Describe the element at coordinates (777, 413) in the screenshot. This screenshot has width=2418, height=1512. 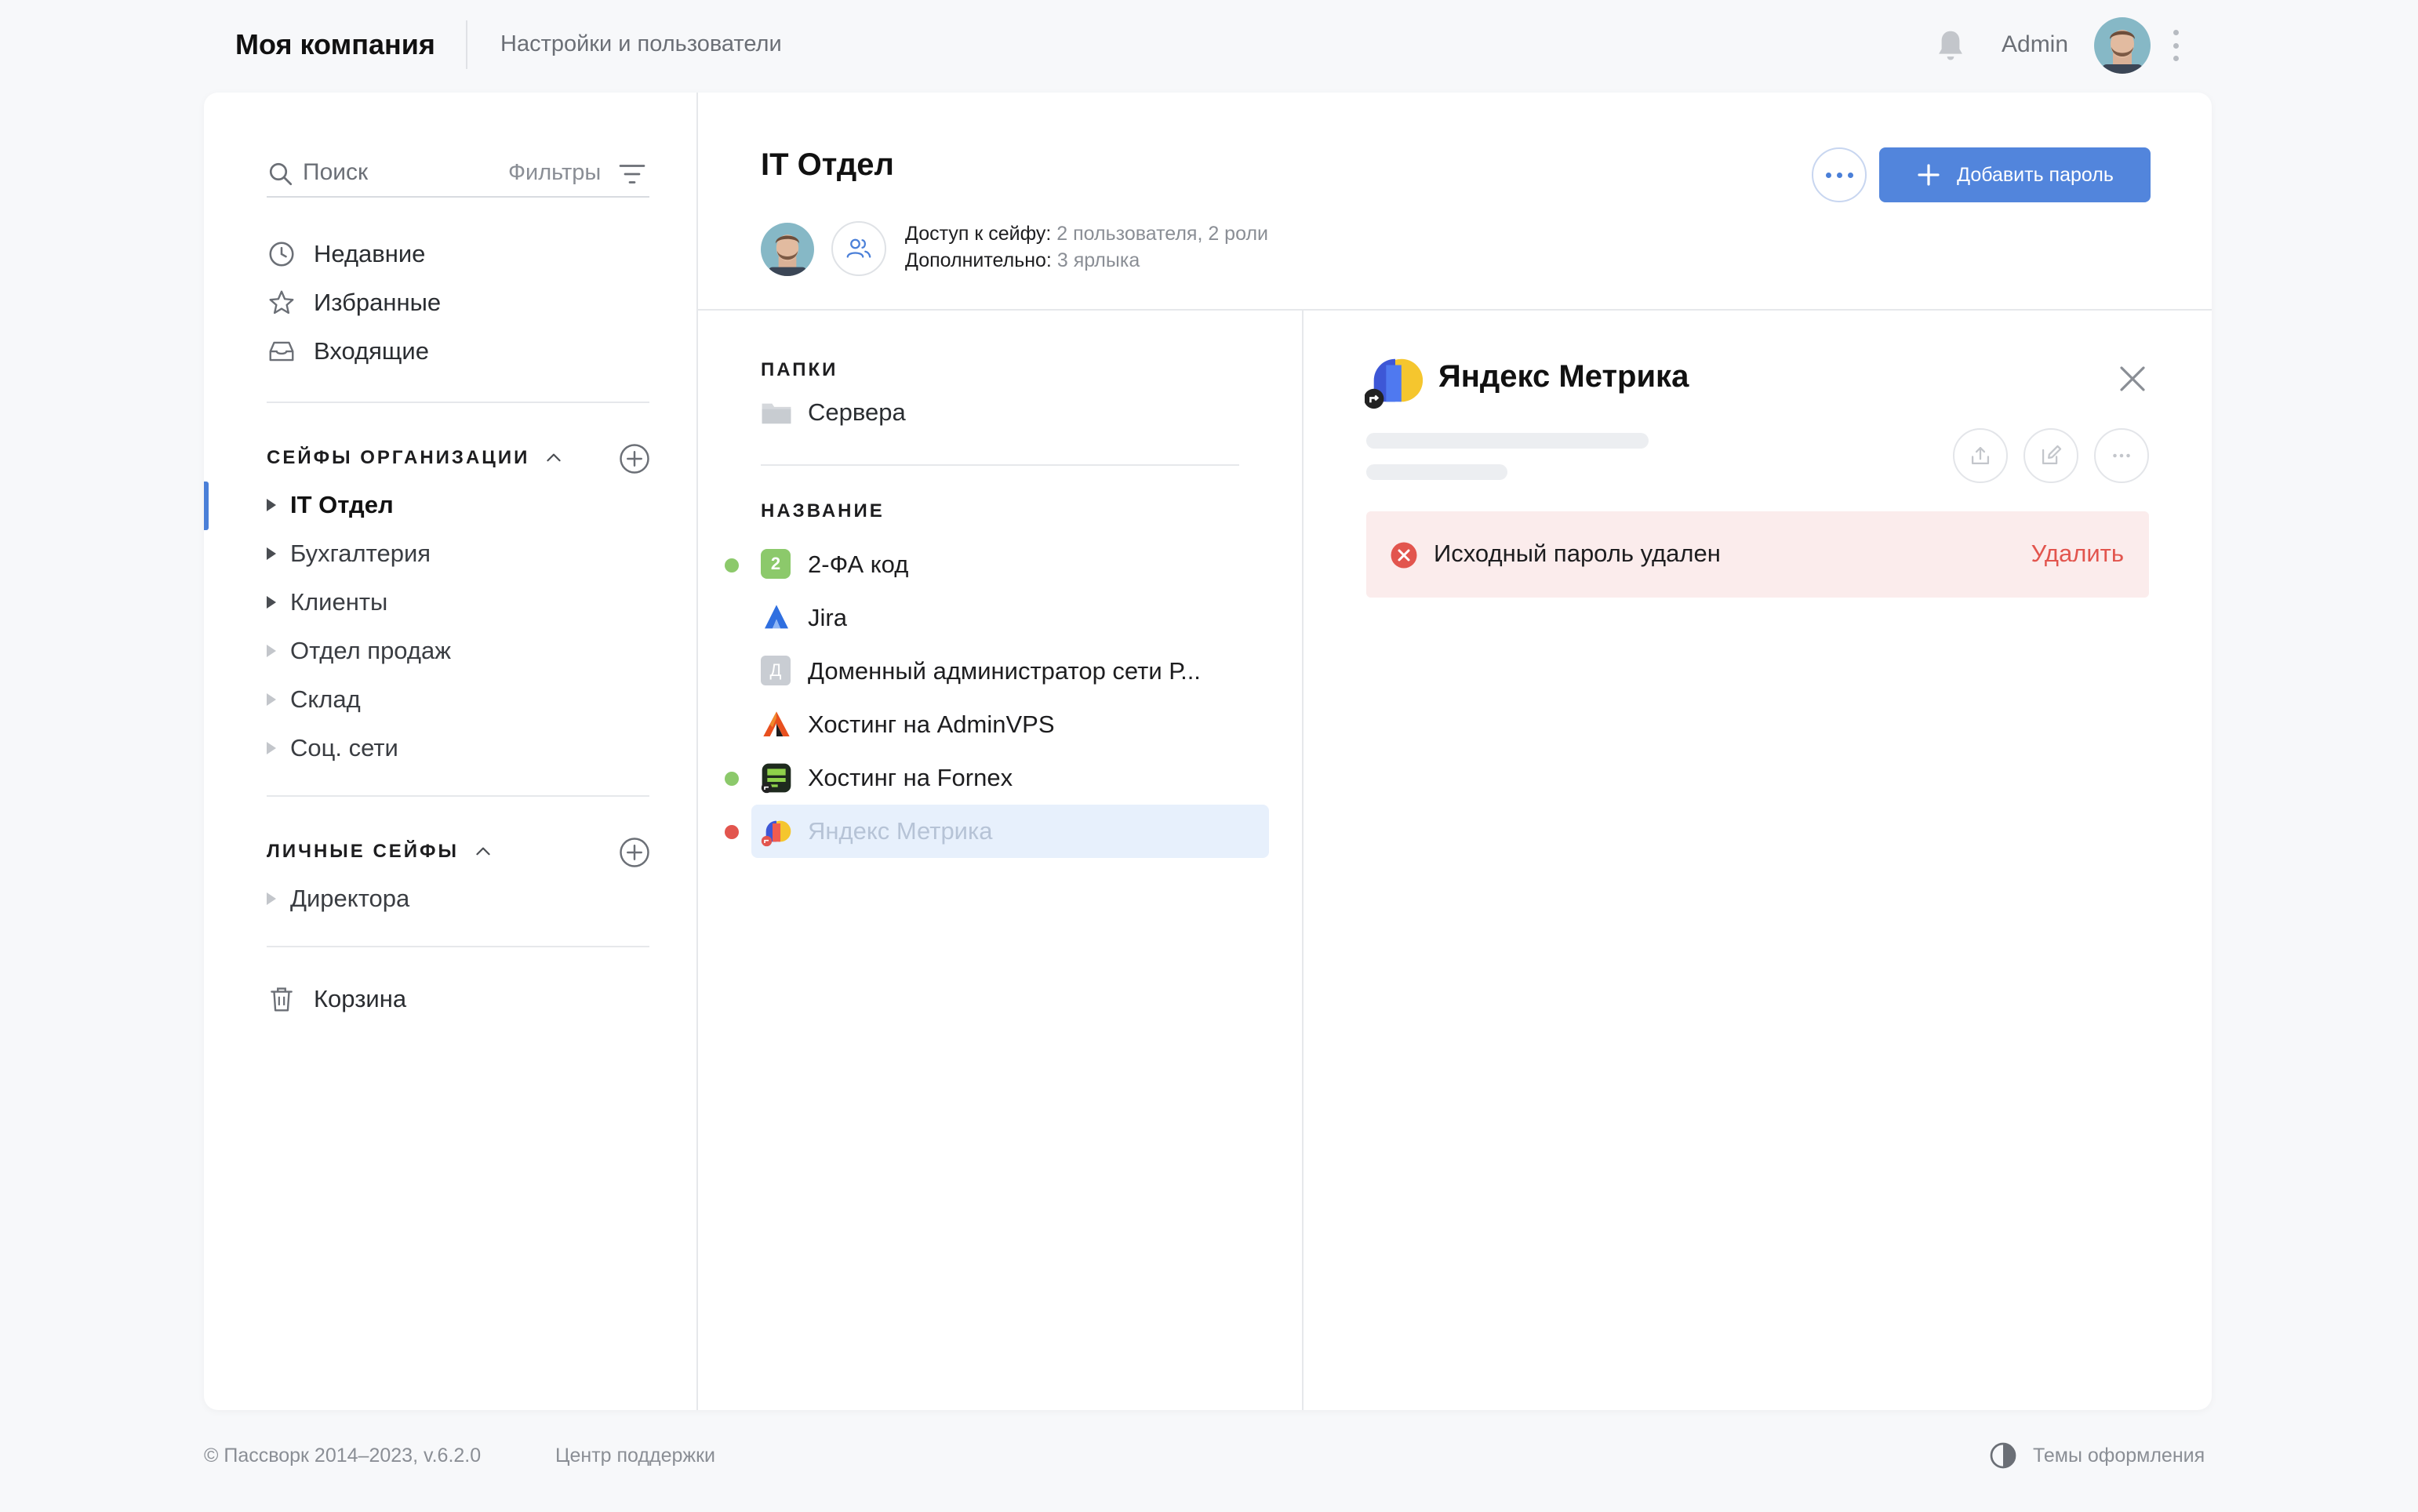
I see `folder-icon` at that location.